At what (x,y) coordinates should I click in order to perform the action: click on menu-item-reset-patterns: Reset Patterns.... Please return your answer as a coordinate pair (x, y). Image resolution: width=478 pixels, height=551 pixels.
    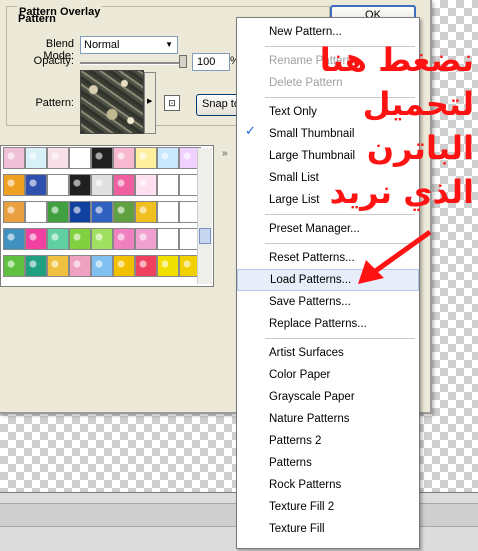
    Looking at the image, I should click on (328, 258).